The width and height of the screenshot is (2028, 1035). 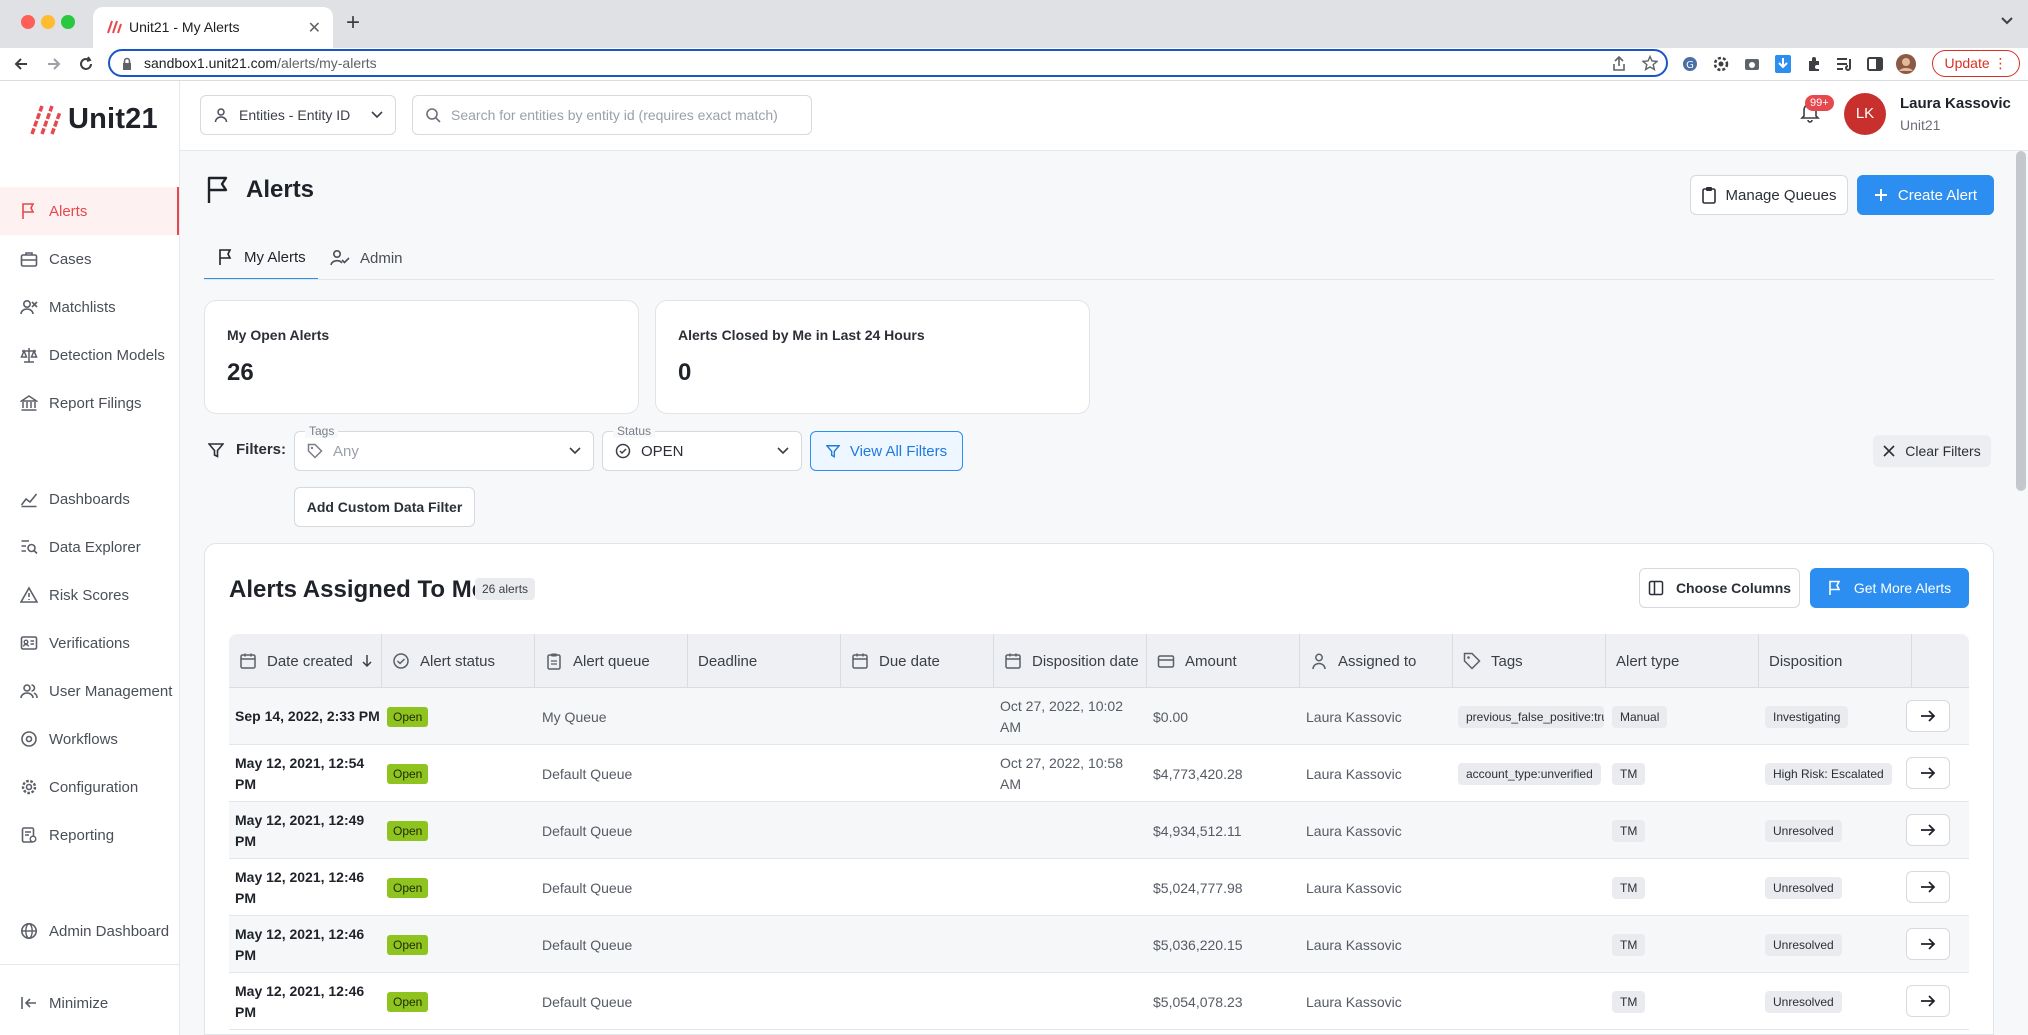 I want to click on date-created-line1: May 12, 2021, 12:54, so click(x=300, y=762).